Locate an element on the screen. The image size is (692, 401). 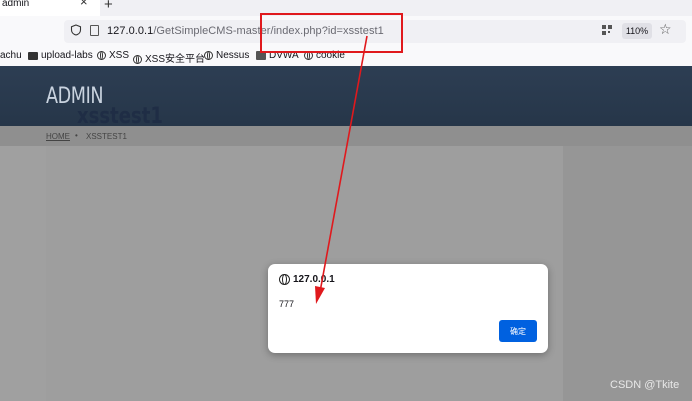
watermark: CSDN @Tkite is located at coordinates (645, 385).